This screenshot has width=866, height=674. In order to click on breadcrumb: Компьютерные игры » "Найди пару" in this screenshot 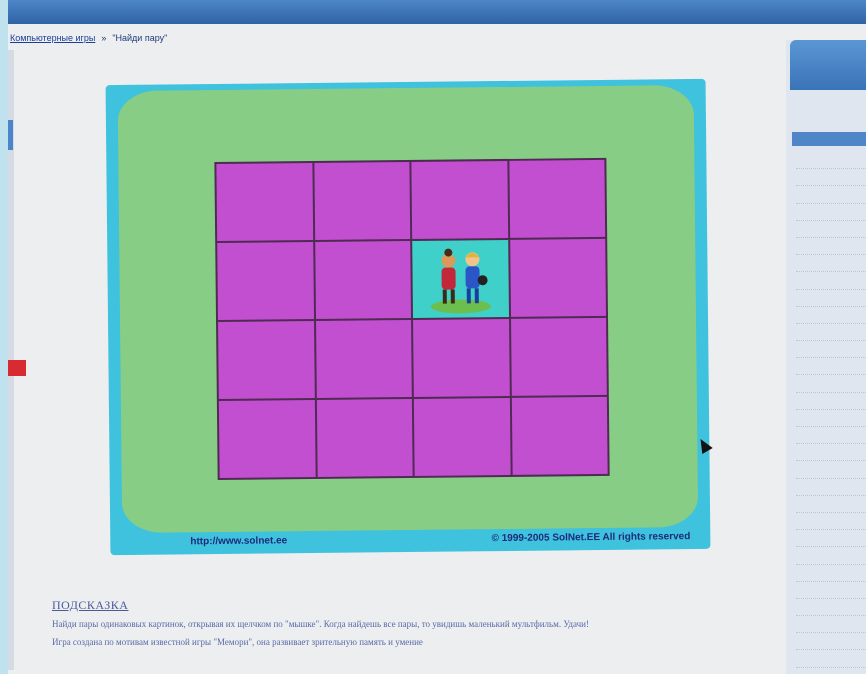, I will do `click(394, 38)`.